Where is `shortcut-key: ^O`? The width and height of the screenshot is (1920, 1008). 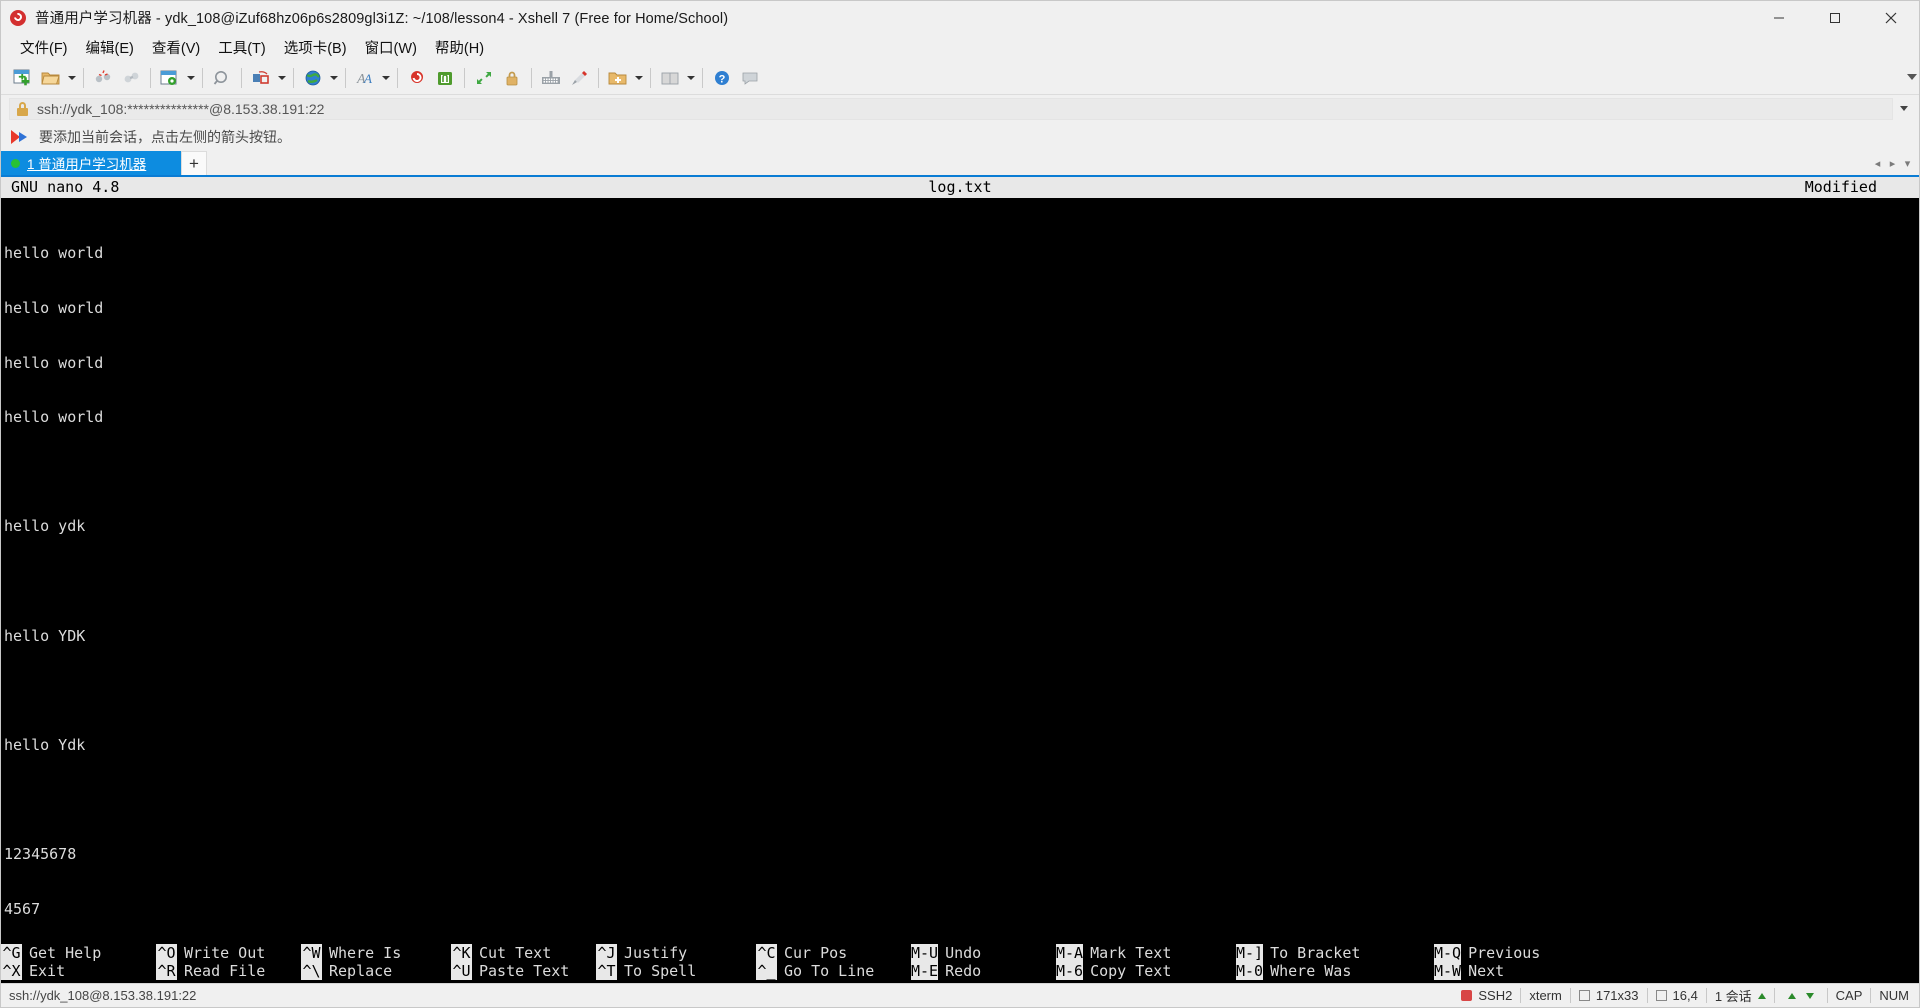 shortcut-key: ^O is located at coordinates (166, 952).